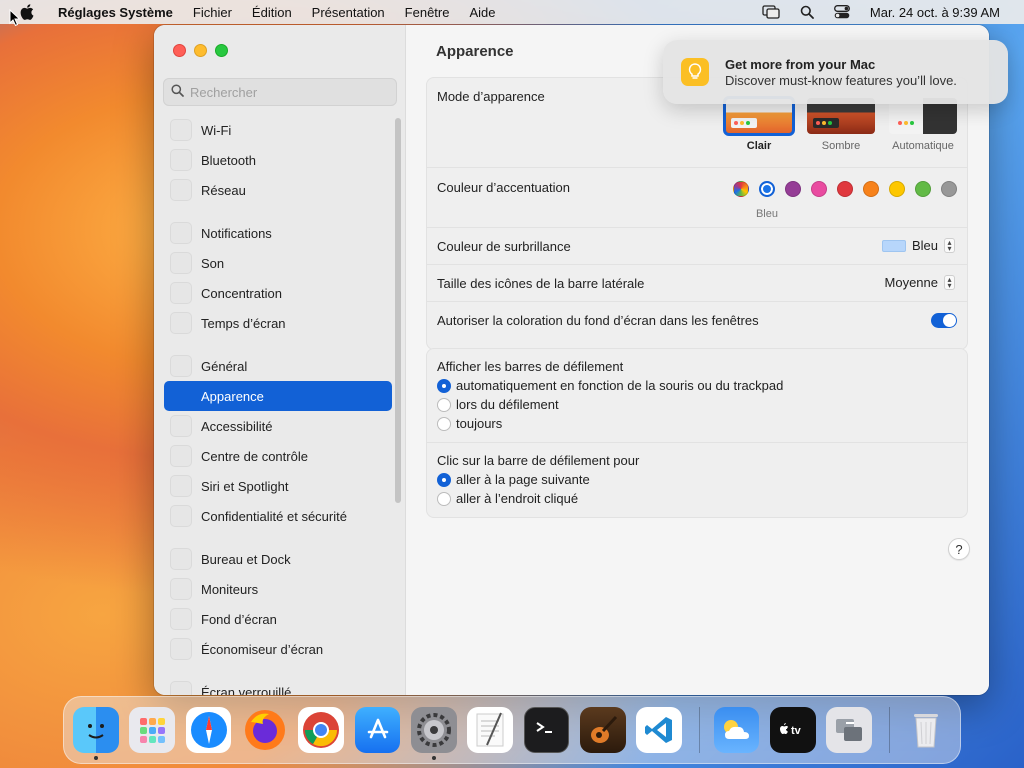 This screenshot has width=1024, height=768. I want to click on help-button: ?, so click(959, 549).